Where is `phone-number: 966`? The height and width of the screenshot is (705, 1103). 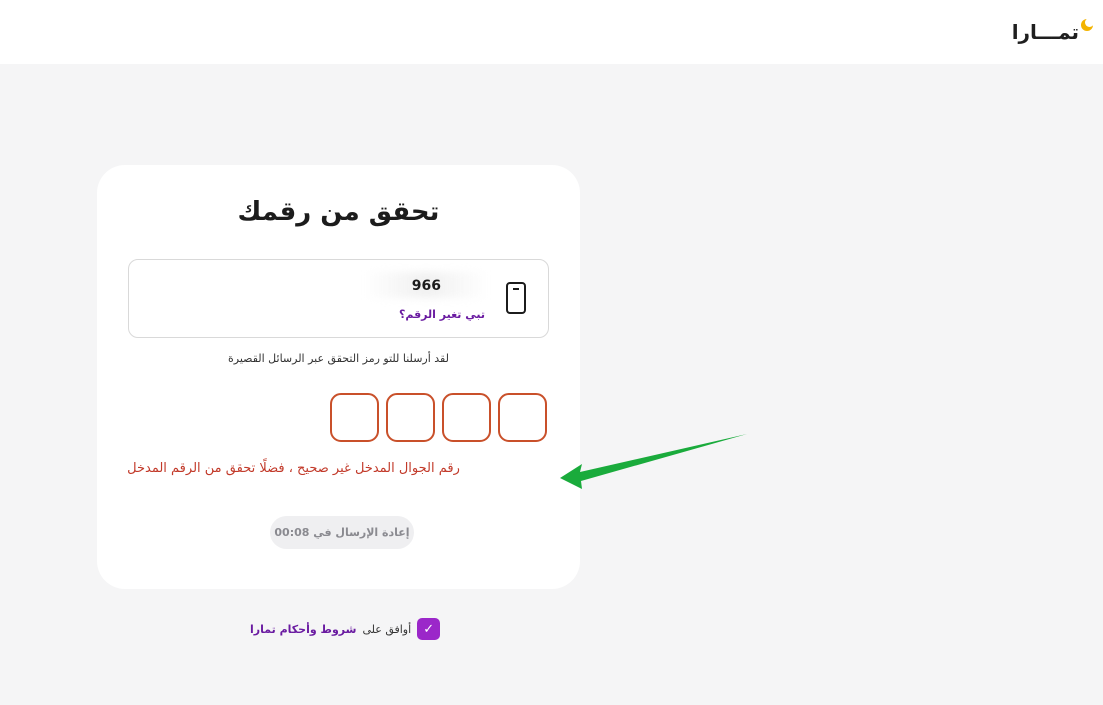 phone-number: 966 is located at coordinates (426, 286).